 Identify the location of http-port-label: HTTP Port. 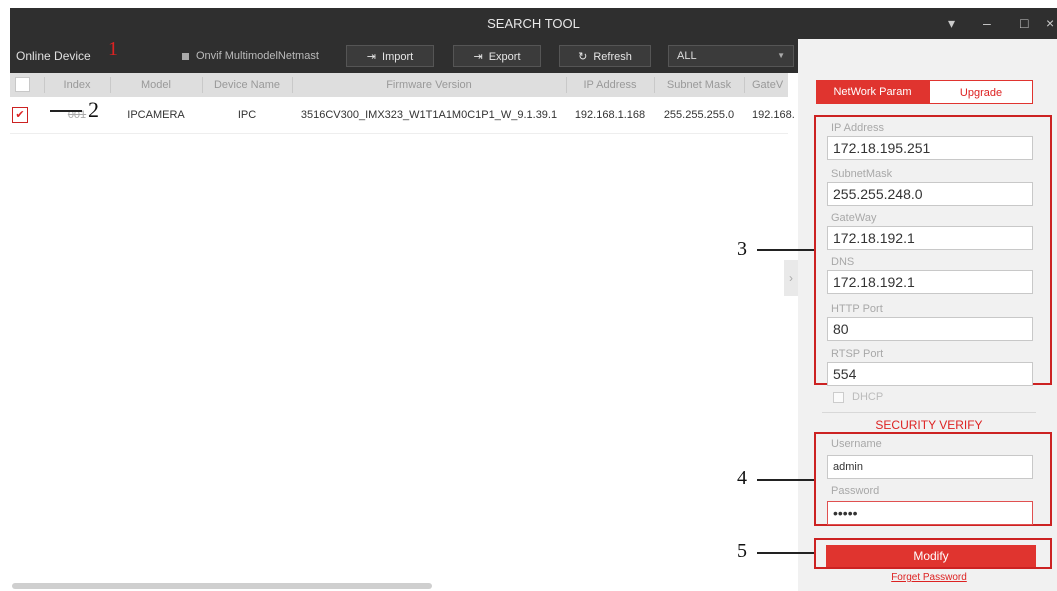
(857, 309).